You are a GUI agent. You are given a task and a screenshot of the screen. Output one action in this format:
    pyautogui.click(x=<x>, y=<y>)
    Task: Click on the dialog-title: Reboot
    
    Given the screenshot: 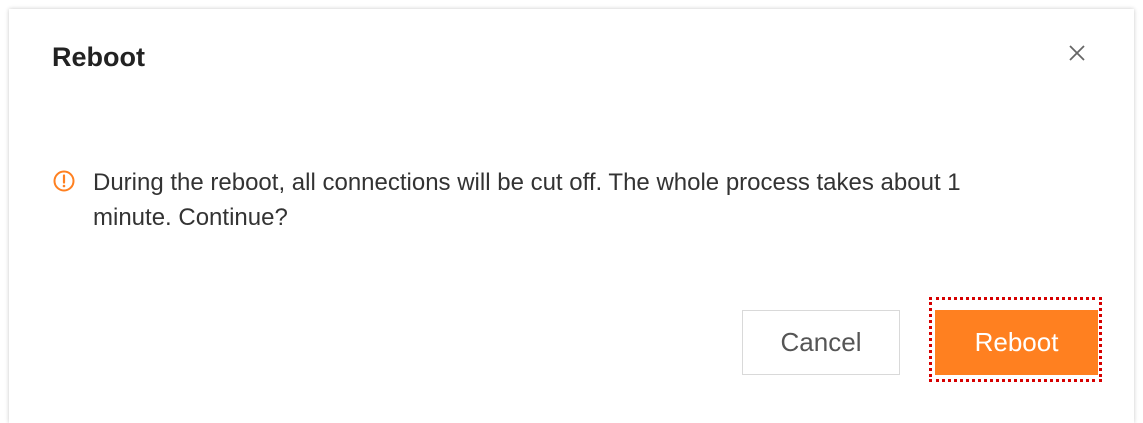 What is the action you would take?
    pyautogui.click(x=98, y=57)
    